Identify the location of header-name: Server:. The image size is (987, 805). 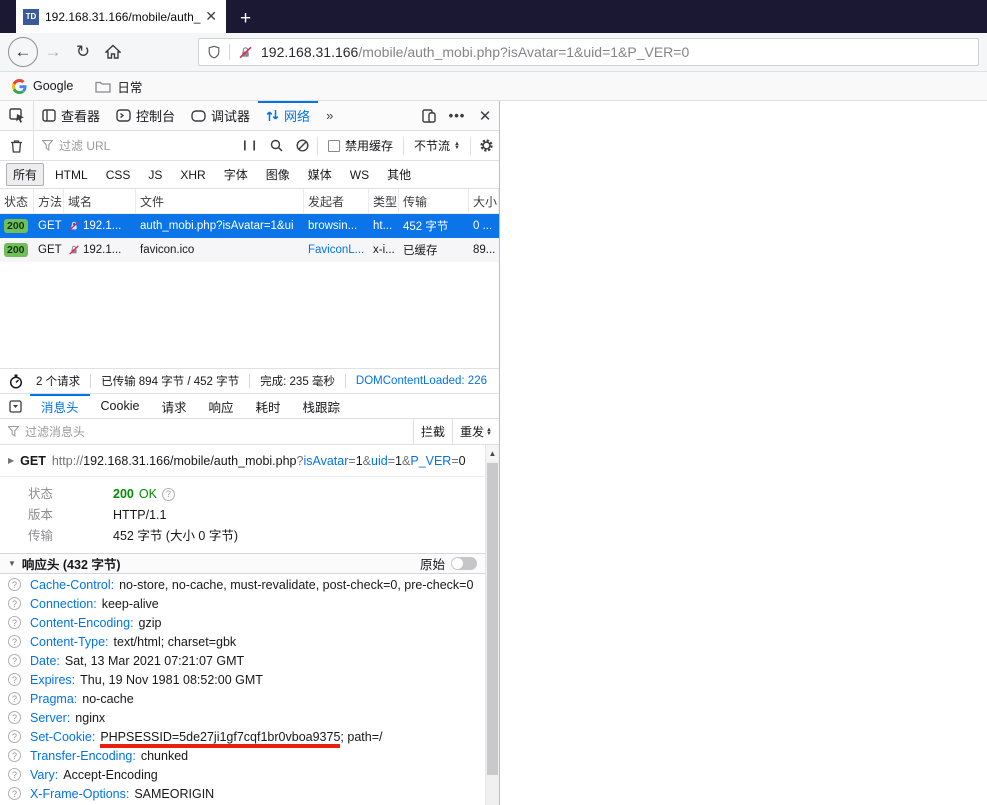
(50, 718).